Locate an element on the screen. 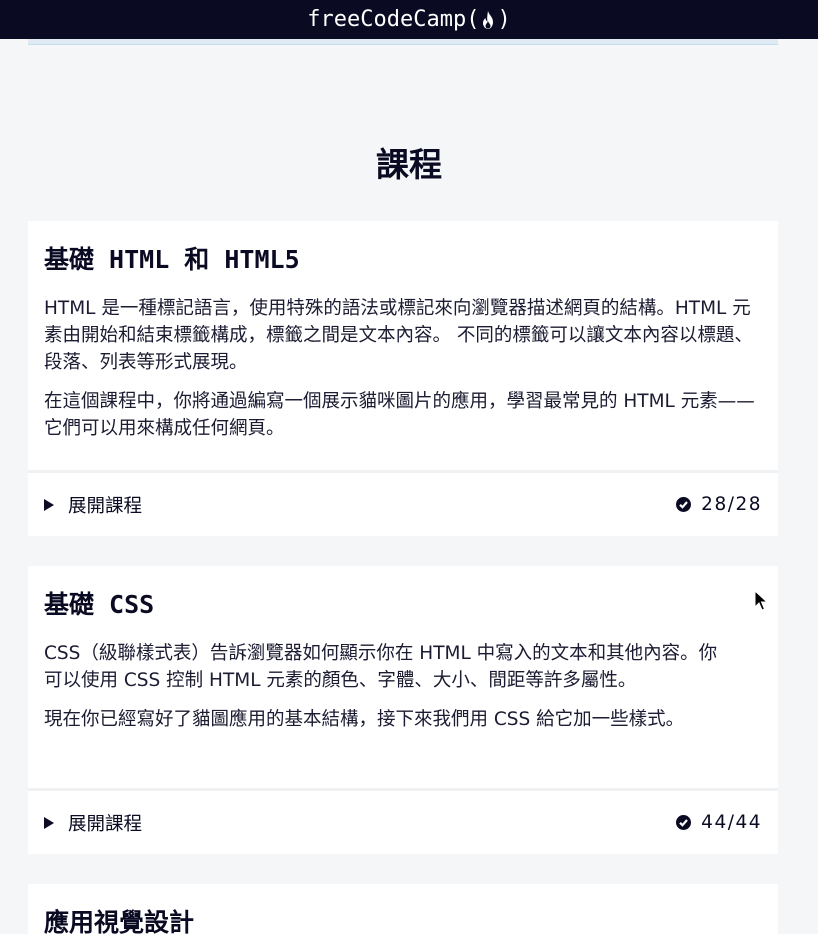  progress-count: 28/28 is located at coordinates (731, 504).